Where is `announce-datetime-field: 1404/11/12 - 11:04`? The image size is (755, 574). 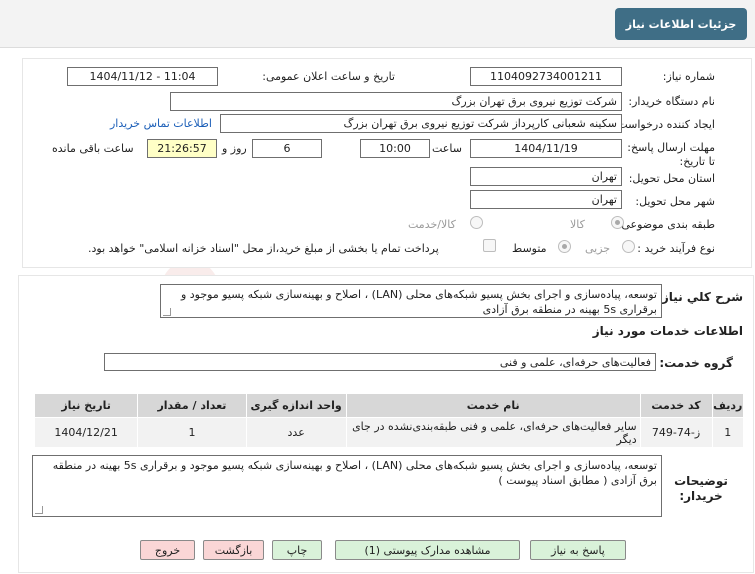 announce-datetime-field: 1404/11/12 - 11:04 is located at coordinates (142, 76).